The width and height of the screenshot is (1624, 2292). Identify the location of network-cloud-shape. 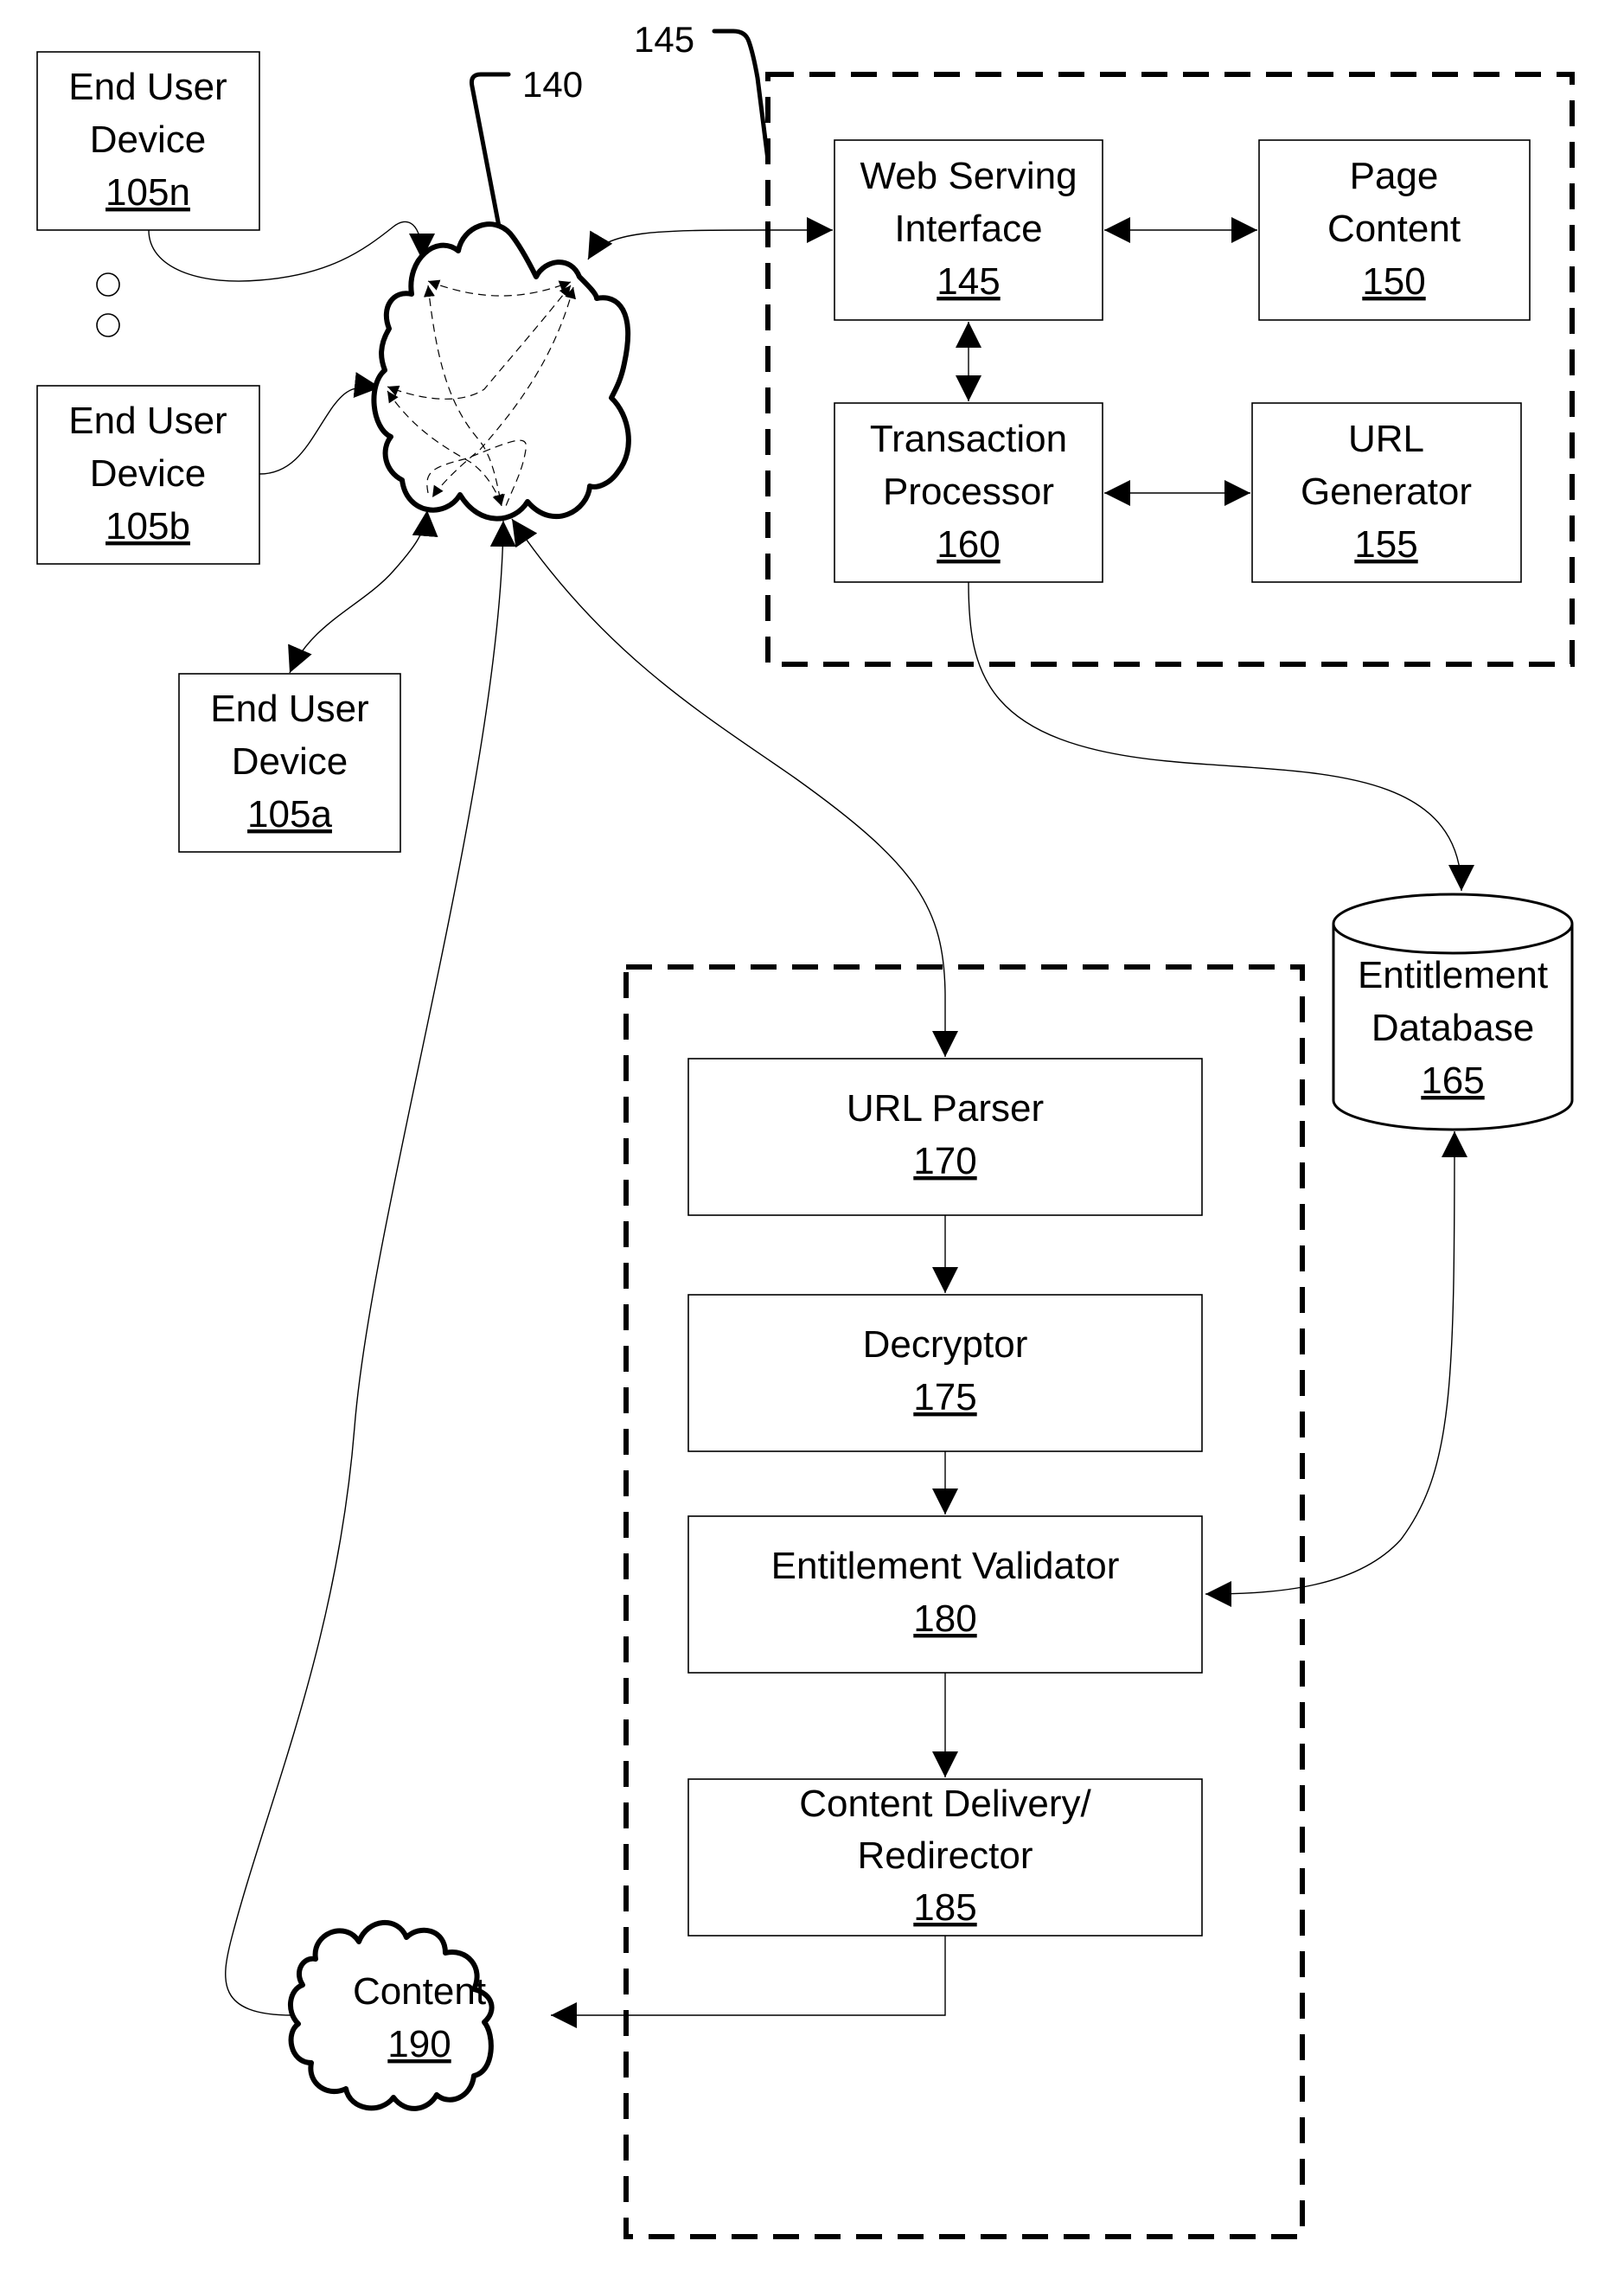
(501, 371).